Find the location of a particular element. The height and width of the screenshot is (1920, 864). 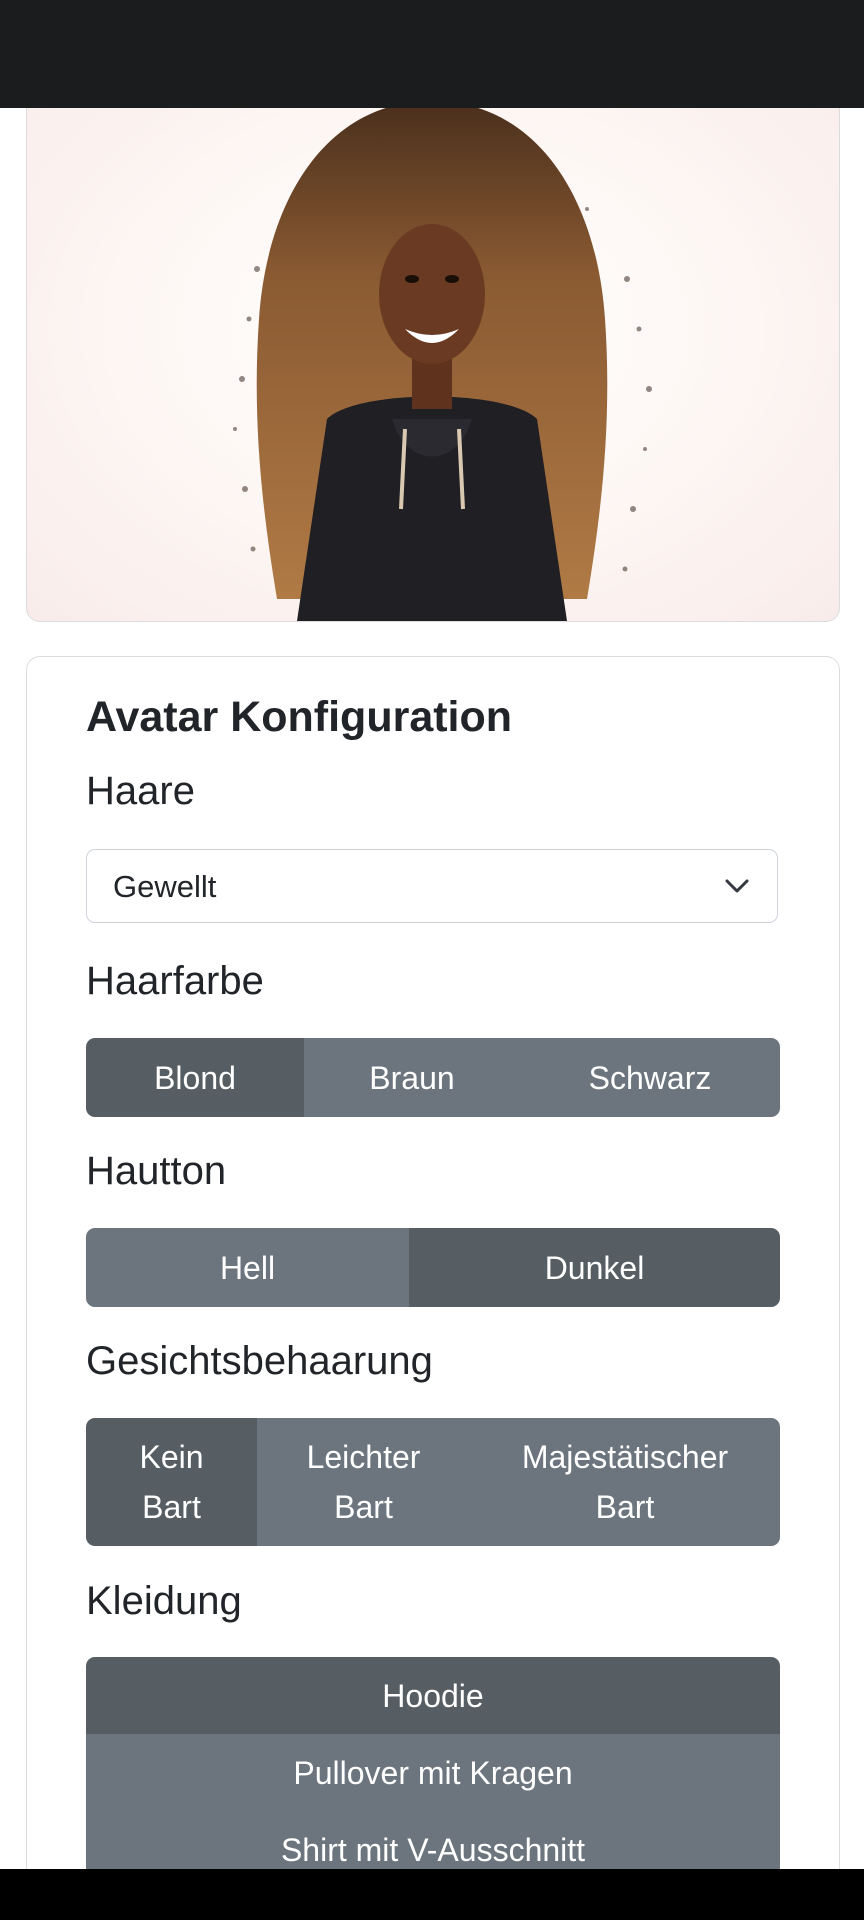

hair-color-schwarz-button: Schwarz is located at coordinates (650, 1077).